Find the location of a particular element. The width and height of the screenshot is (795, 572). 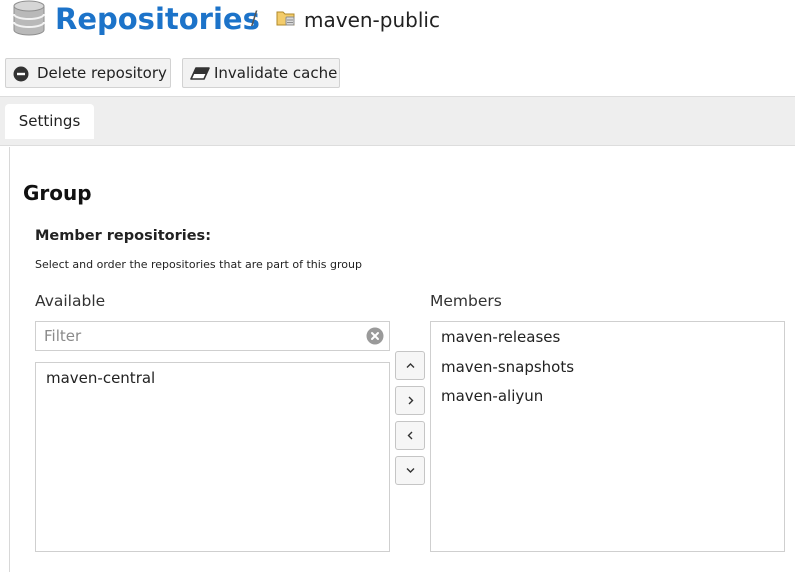

tab-bar: Settings is located at coordinates (397, 121).